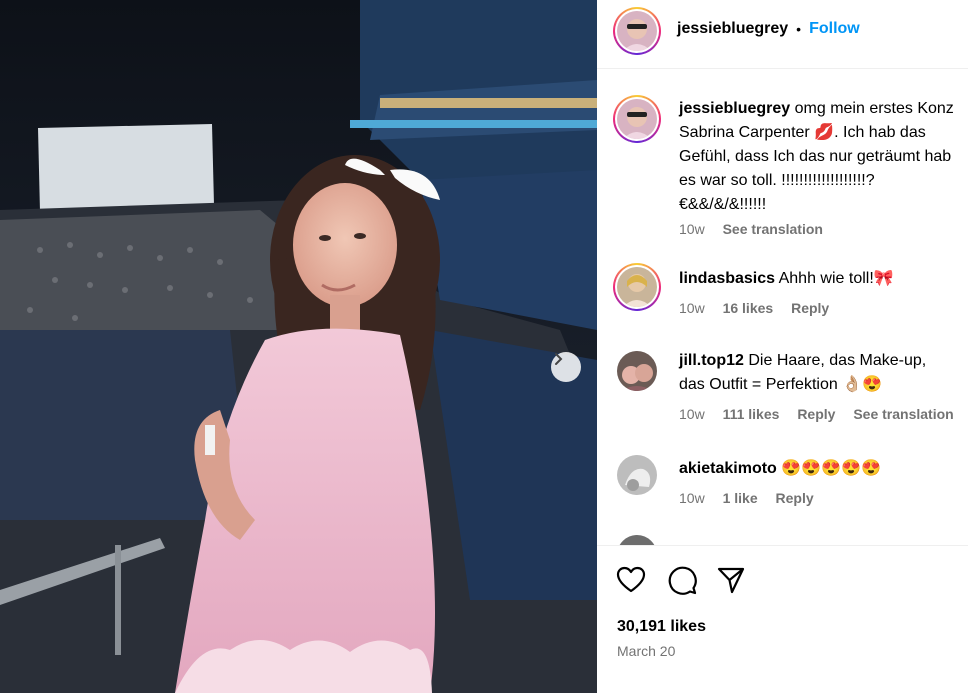 This screenshot has height=693, width=968. Describe the element at coordinates (834, 29) in the screenshot. I see `follow-button: Follow` at that location.